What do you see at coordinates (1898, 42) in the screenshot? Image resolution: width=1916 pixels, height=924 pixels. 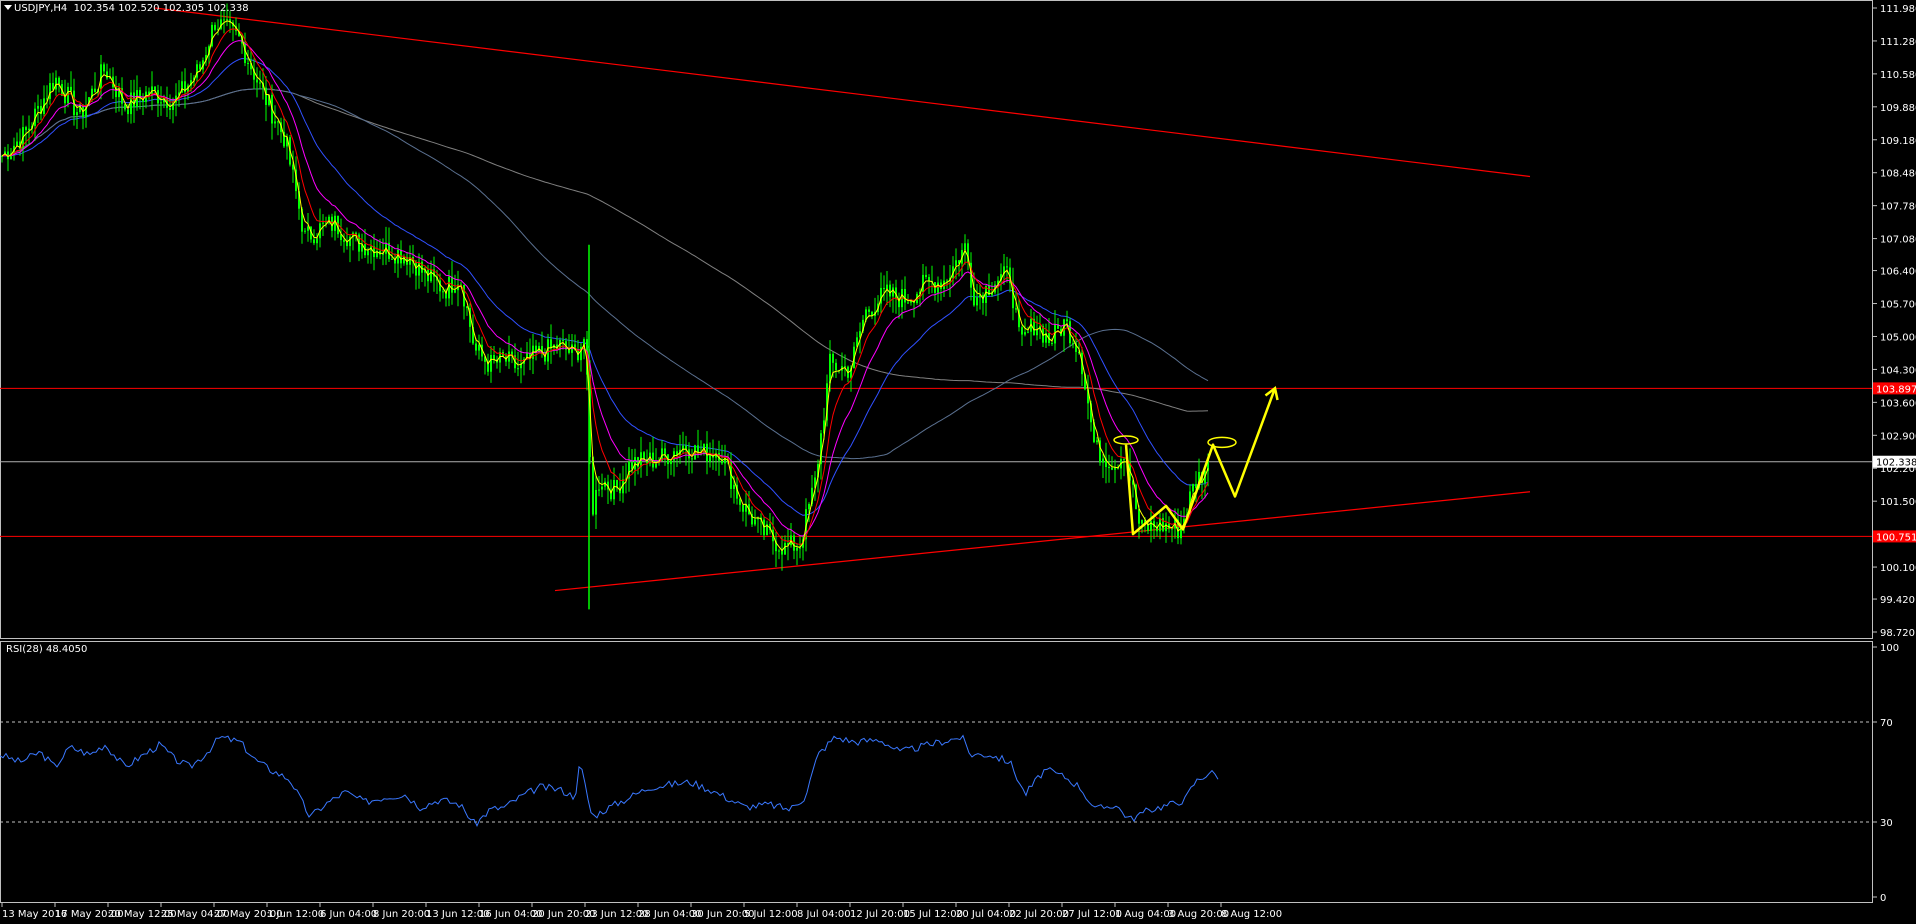 I see `price-tick-label: 111.280` at bounding box center [1898, 42].